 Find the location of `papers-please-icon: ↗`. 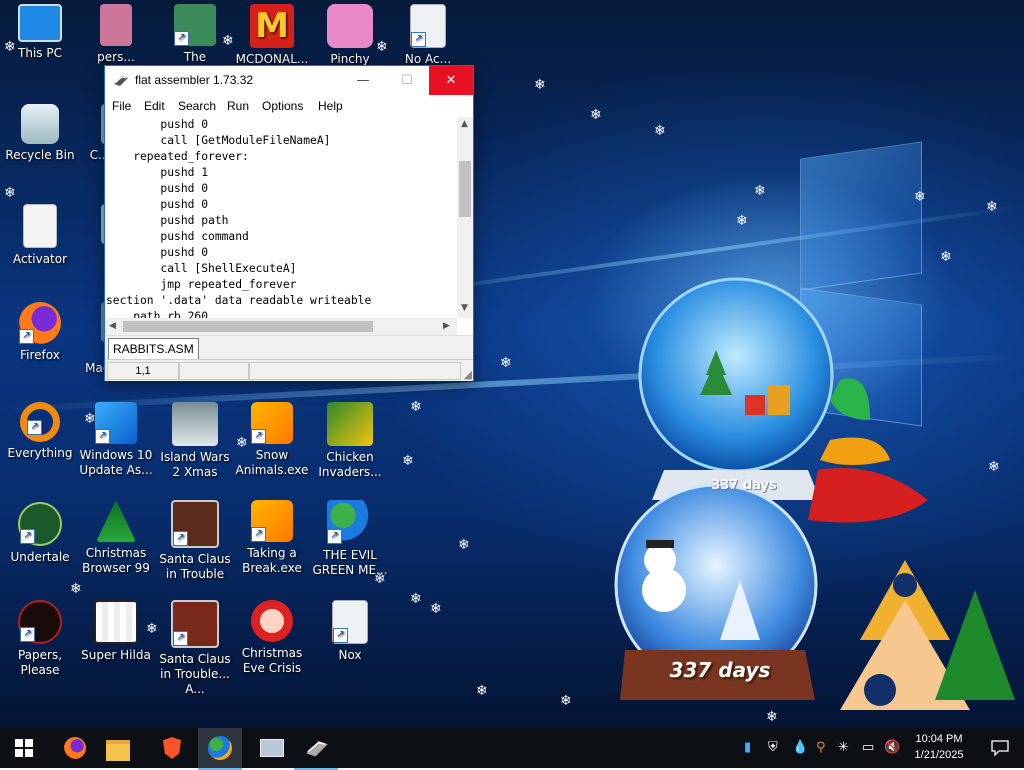

papers-please-icon: ↗ is located at coordinates (40, 622).